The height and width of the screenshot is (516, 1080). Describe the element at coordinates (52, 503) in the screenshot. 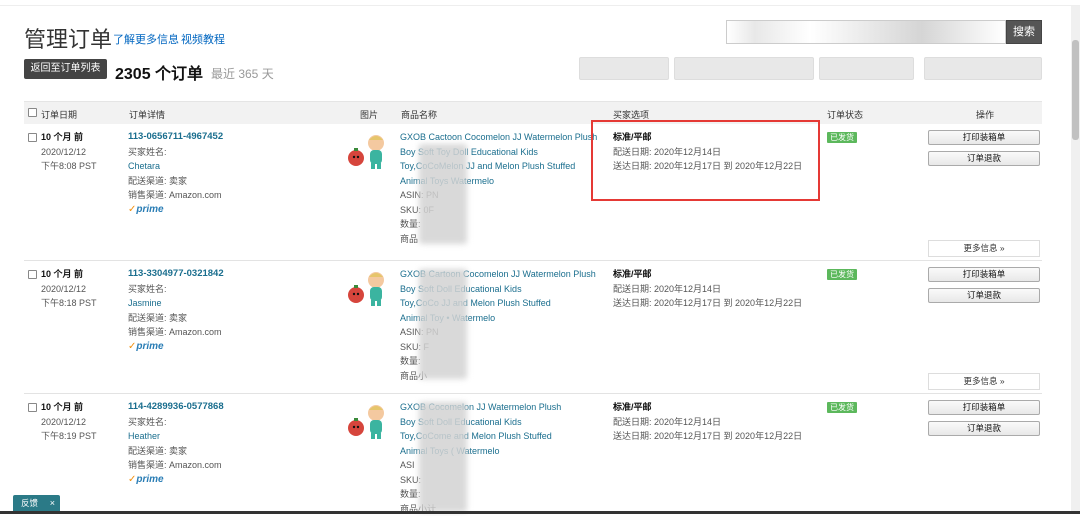

I see `close-icon: ×` at that location.